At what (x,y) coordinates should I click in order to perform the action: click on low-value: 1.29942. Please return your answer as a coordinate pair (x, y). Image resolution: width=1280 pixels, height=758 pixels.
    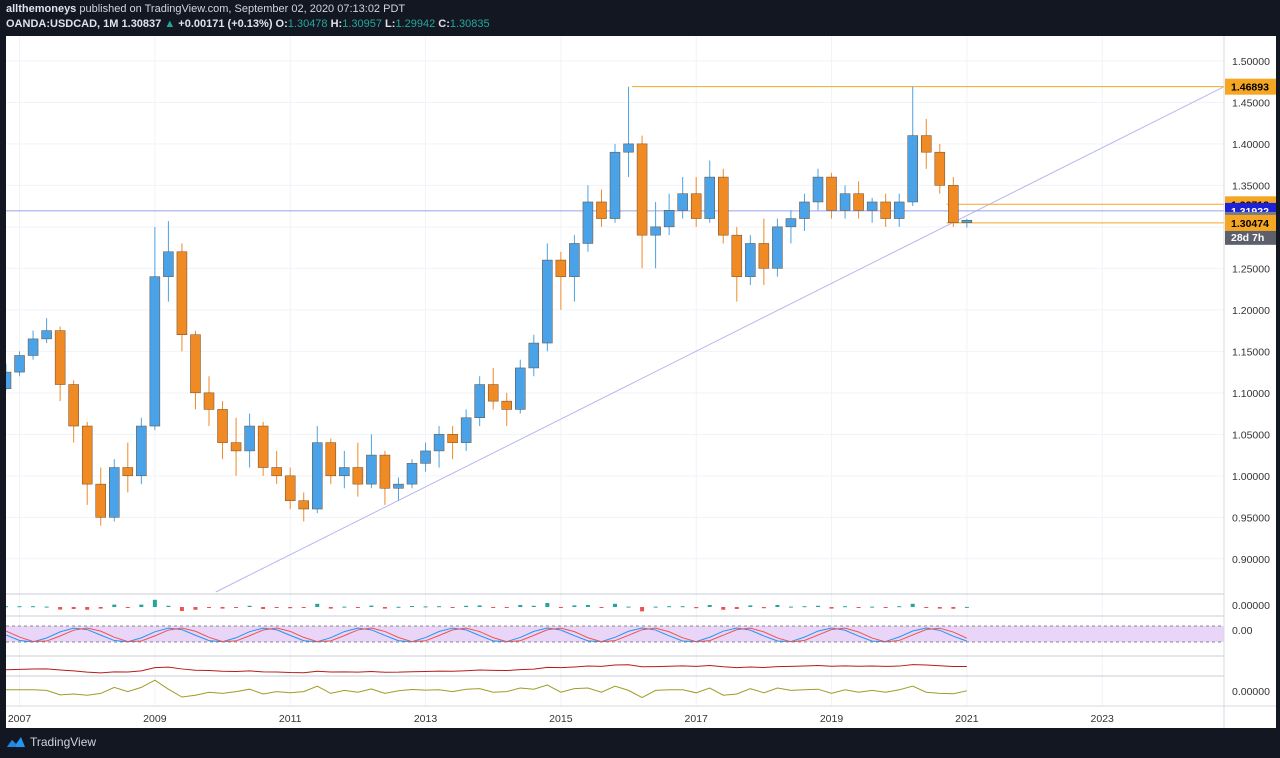
    Looking at the image, I should click on (415, 24).